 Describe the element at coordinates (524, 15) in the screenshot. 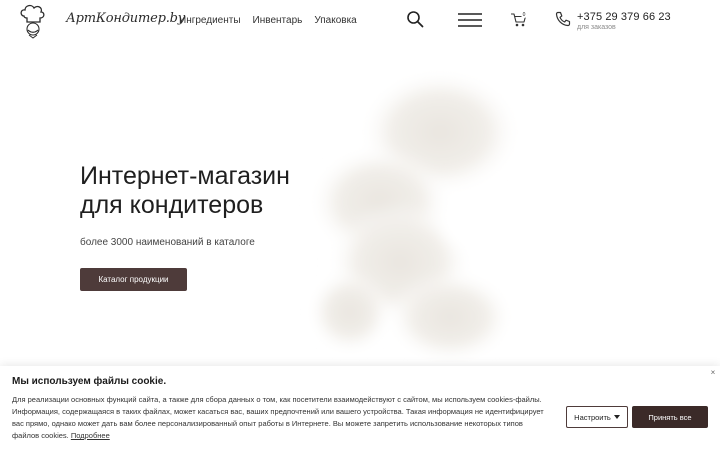

I see `cart-count-badge: 0` at that location.